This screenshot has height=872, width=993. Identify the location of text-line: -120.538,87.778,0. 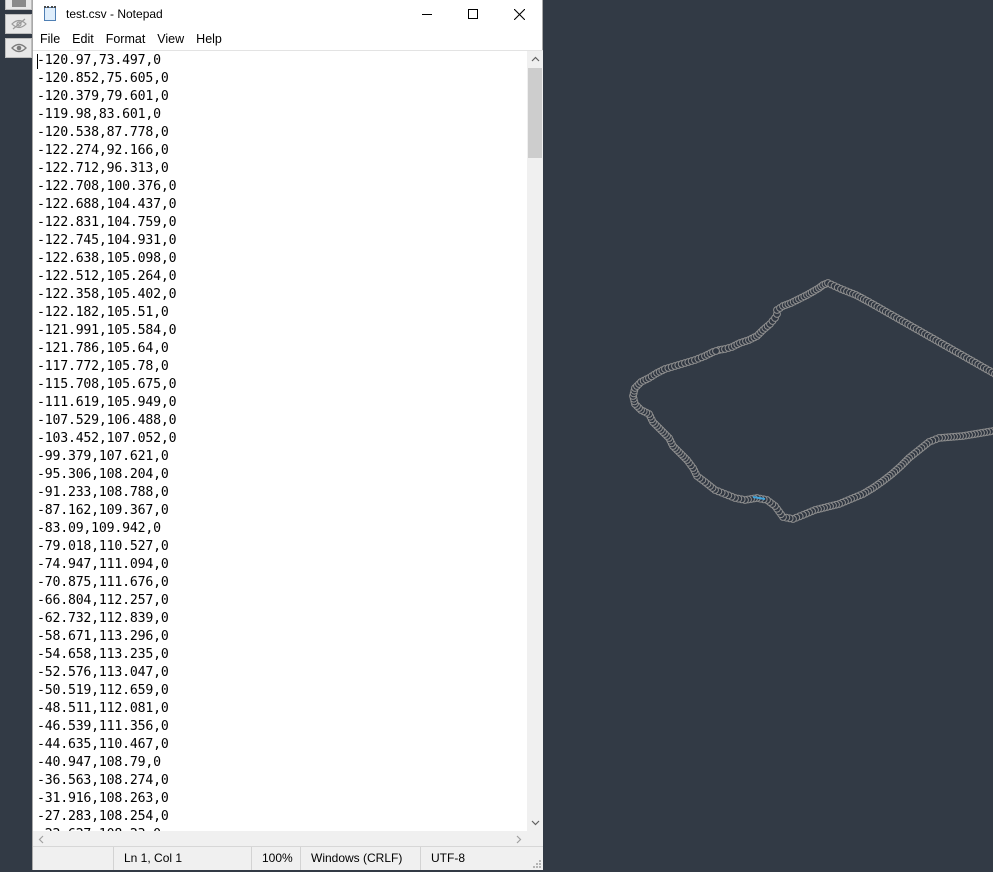
(103, 132).